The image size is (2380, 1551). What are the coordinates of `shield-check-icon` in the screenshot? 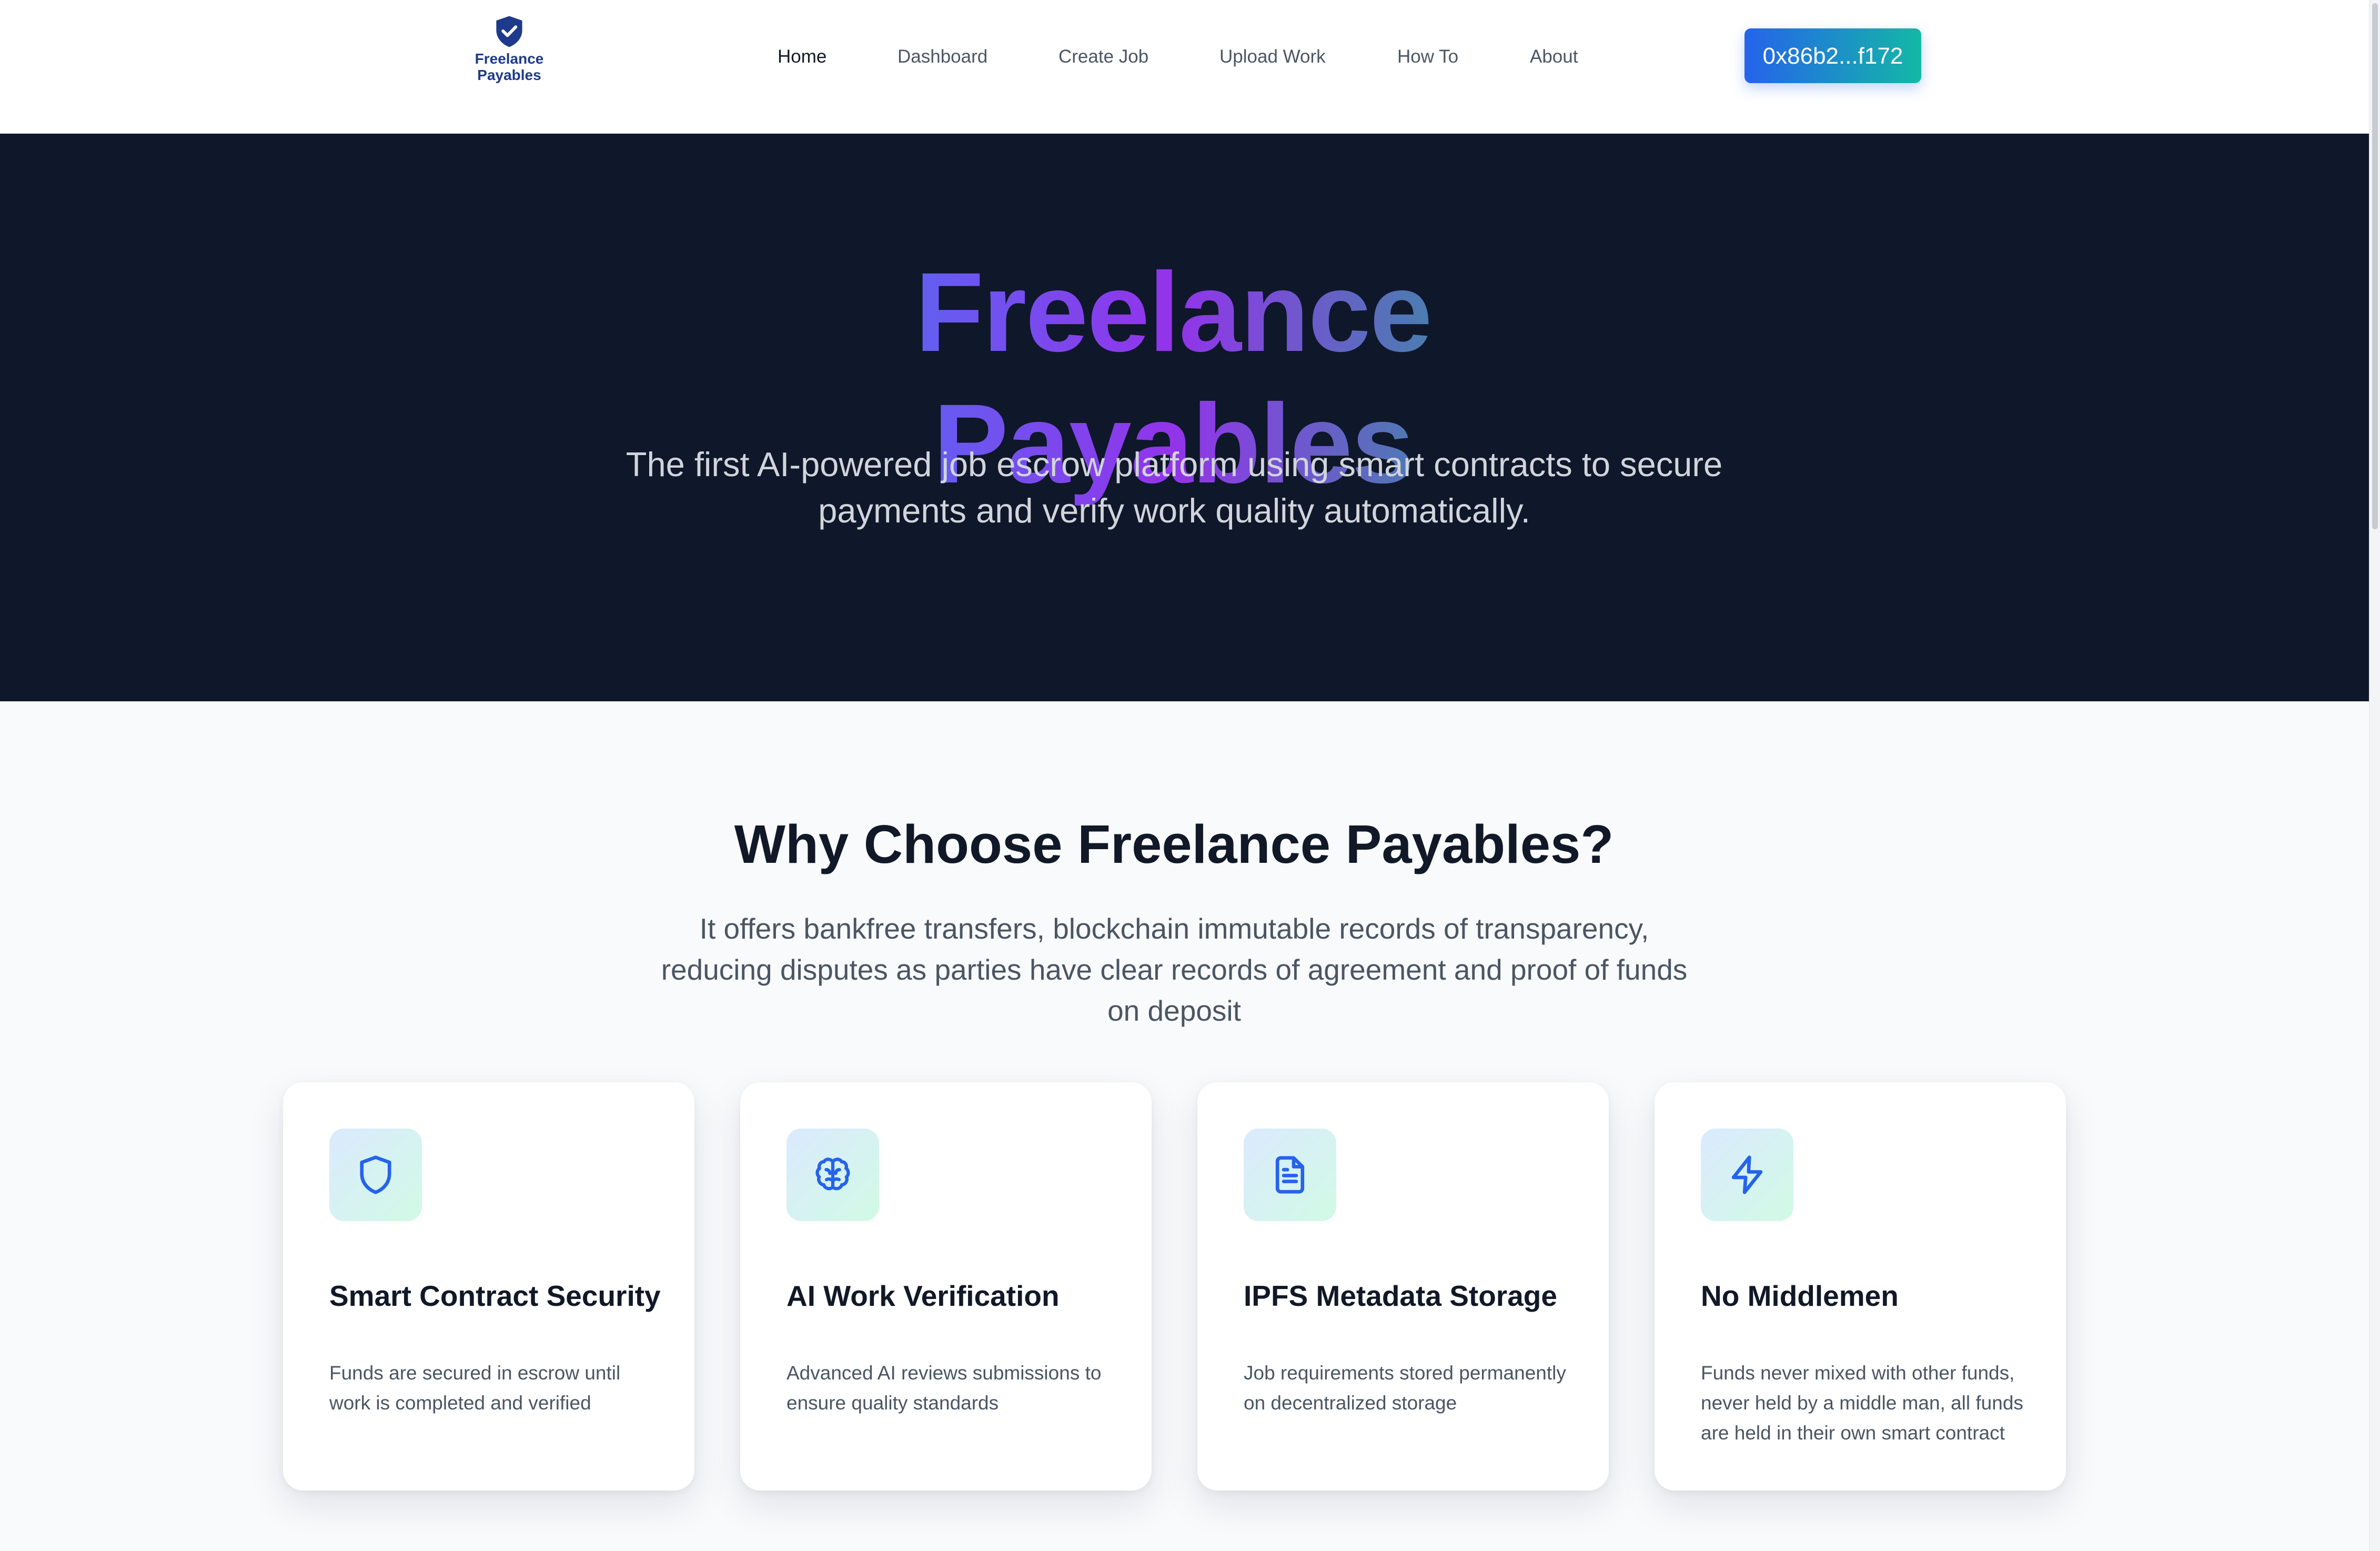 It's located at (509, 32).